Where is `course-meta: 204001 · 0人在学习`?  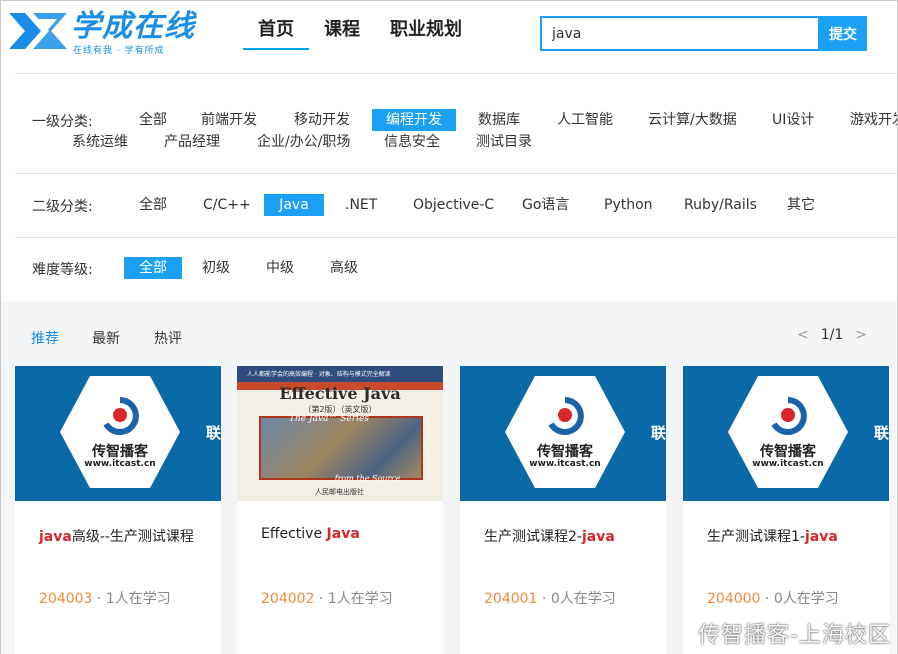 course-meta: 204001 · 0人在学习 is located at coordinates (550, 599).